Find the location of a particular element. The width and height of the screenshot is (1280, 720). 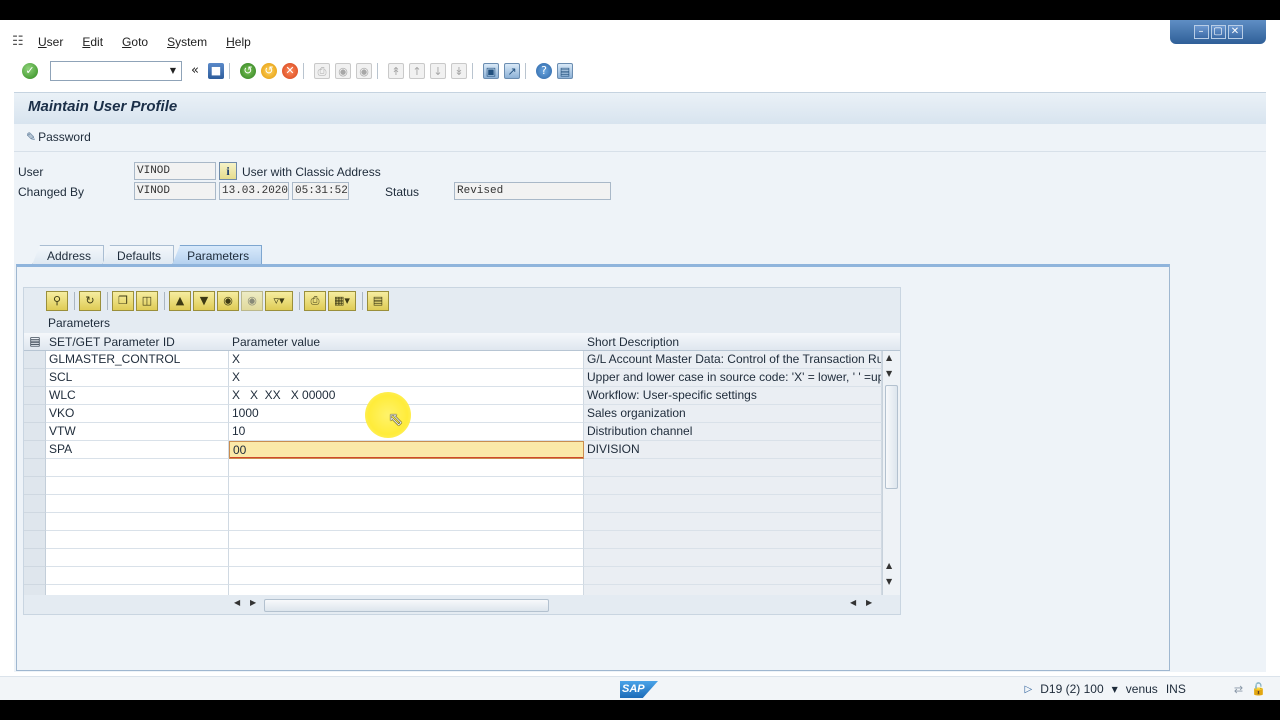

select-all-icon: ▤ is located at coordinates (35, 341).